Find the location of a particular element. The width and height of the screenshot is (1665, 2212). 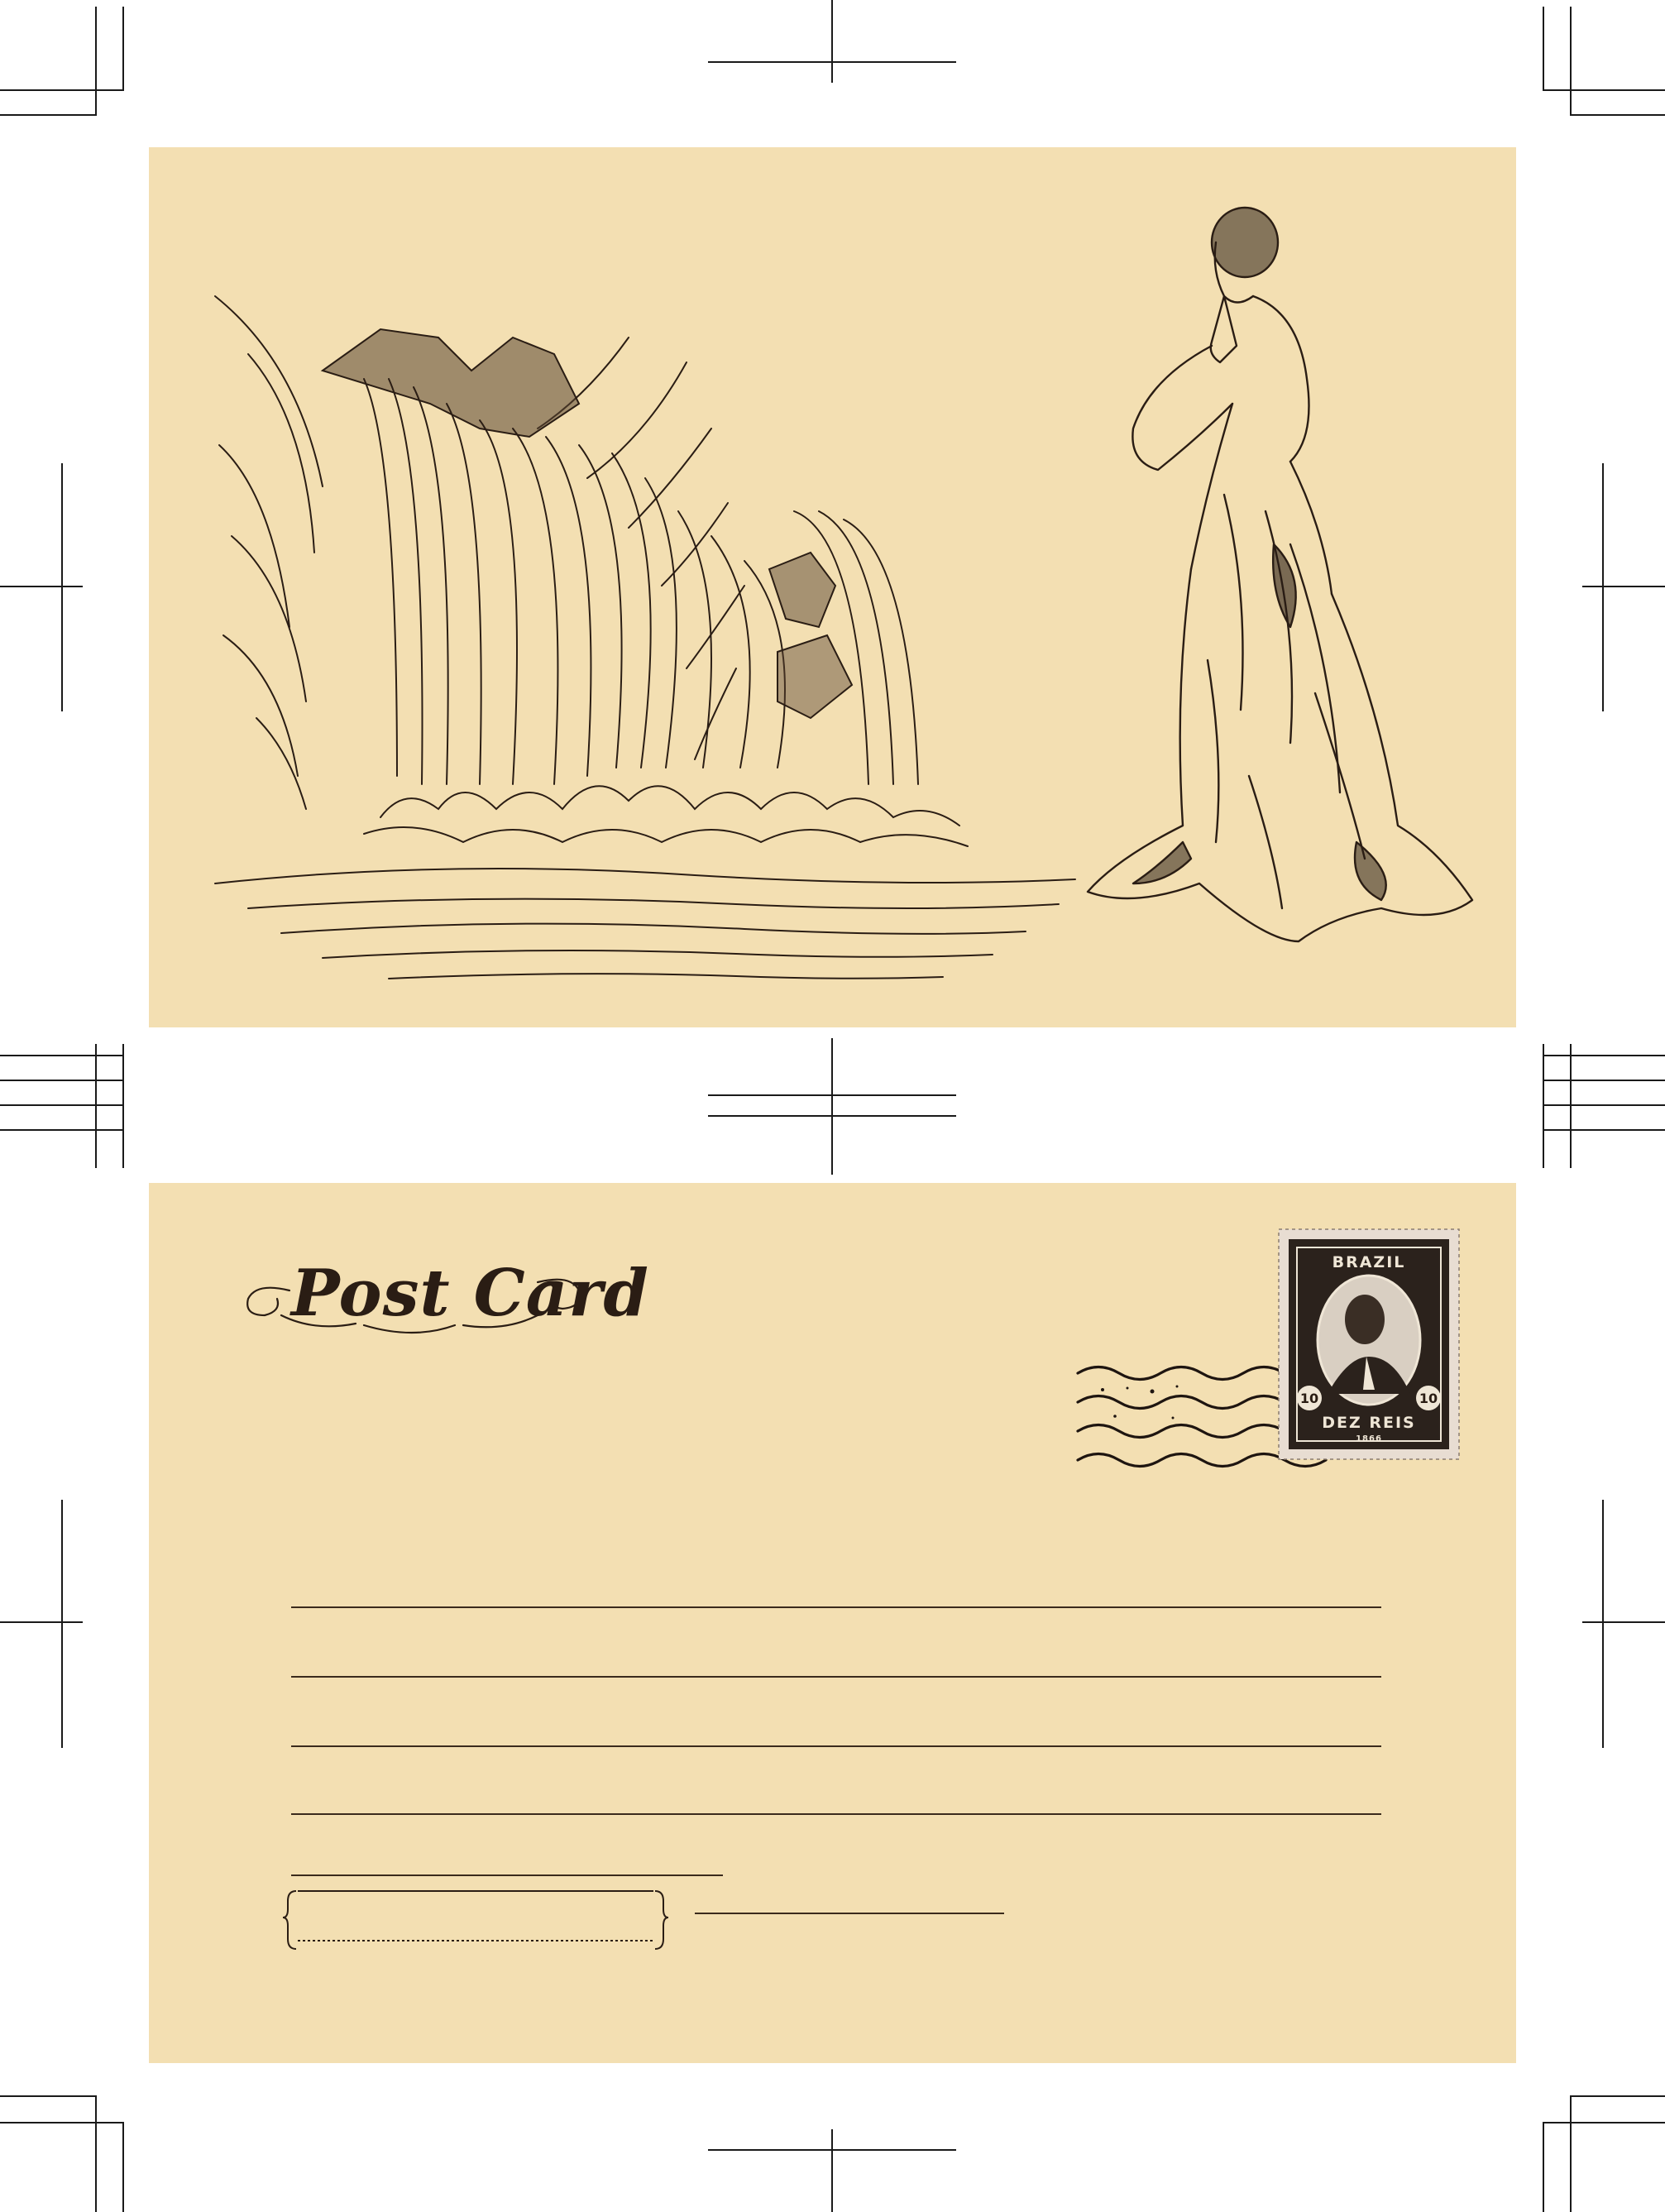

stamp-denomination-left: 10 is located at coordinates (1309, 1398).